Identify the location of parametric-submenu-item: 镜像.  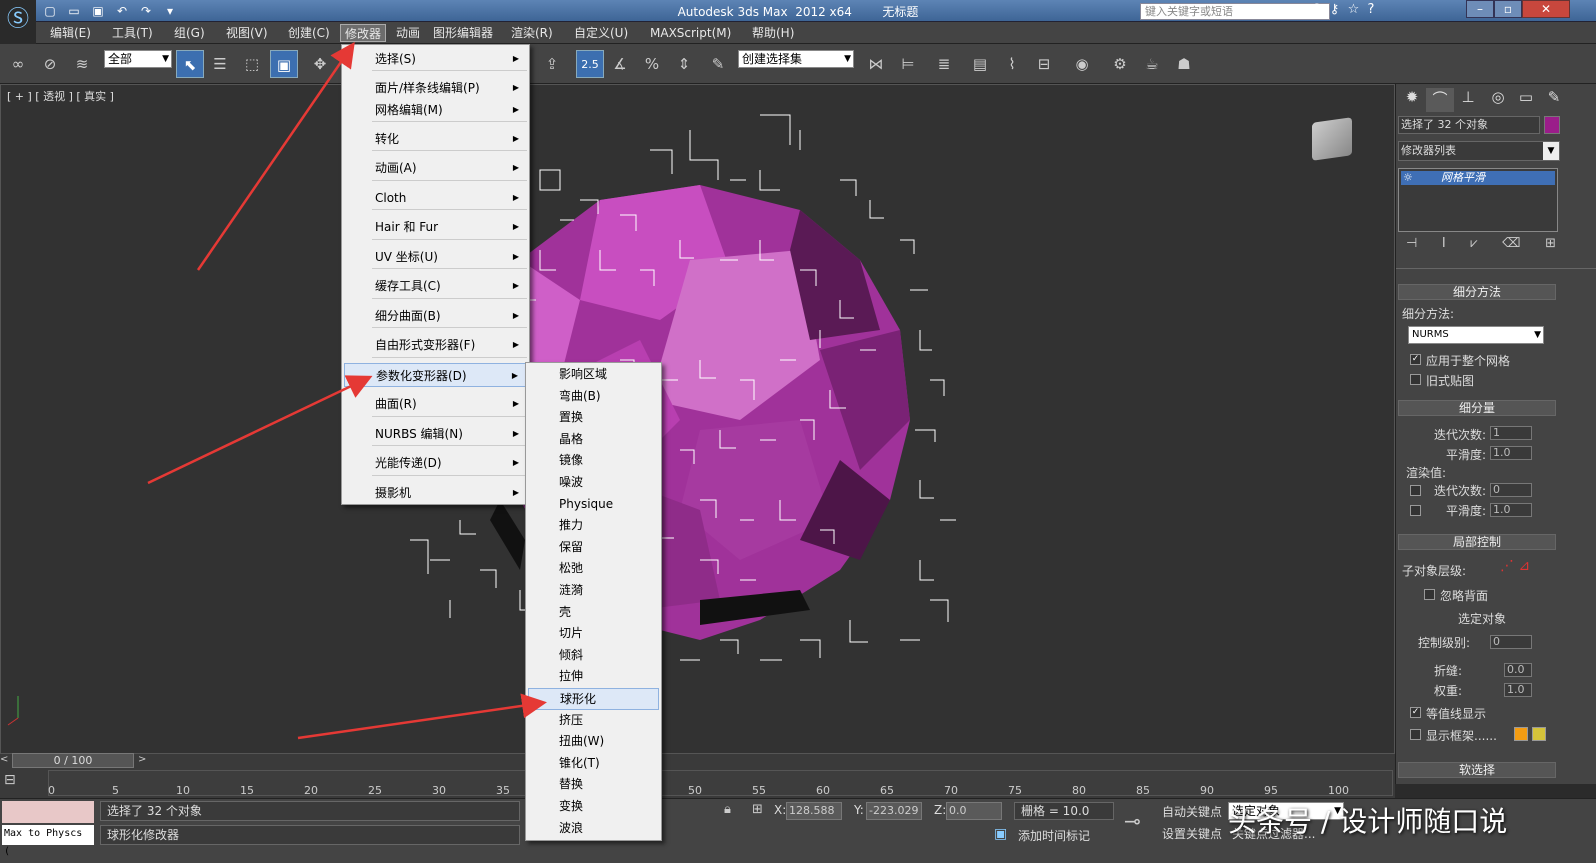
(593, 461).